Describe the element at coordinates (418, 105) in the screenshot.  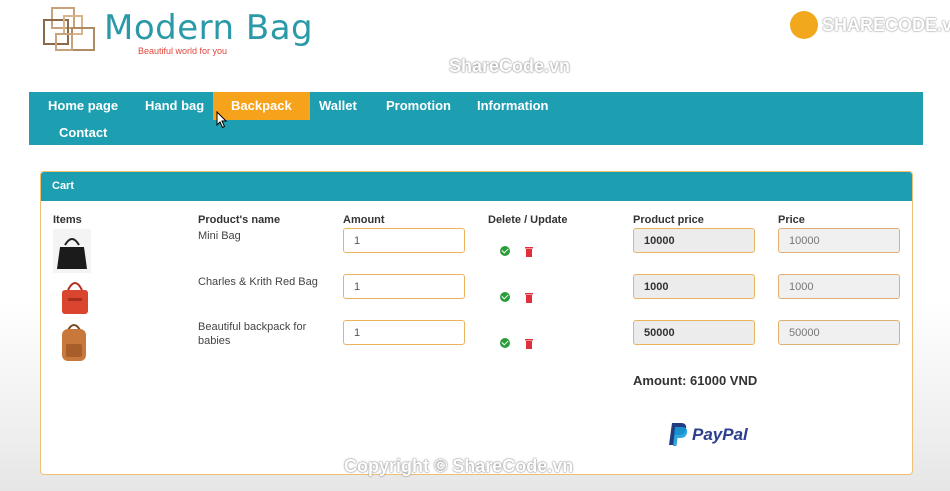
I see `nav-item-promotion: Promotion` at that location.